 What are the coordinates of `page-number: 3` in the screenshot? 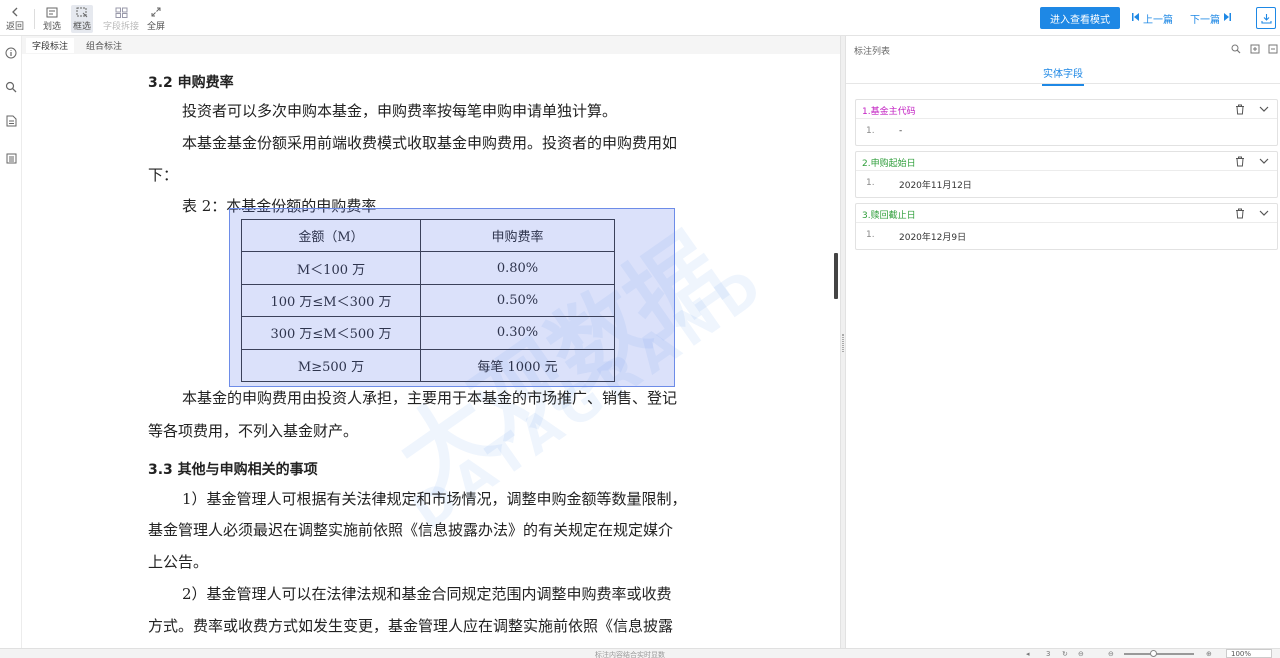 It's located at (1048, 654).